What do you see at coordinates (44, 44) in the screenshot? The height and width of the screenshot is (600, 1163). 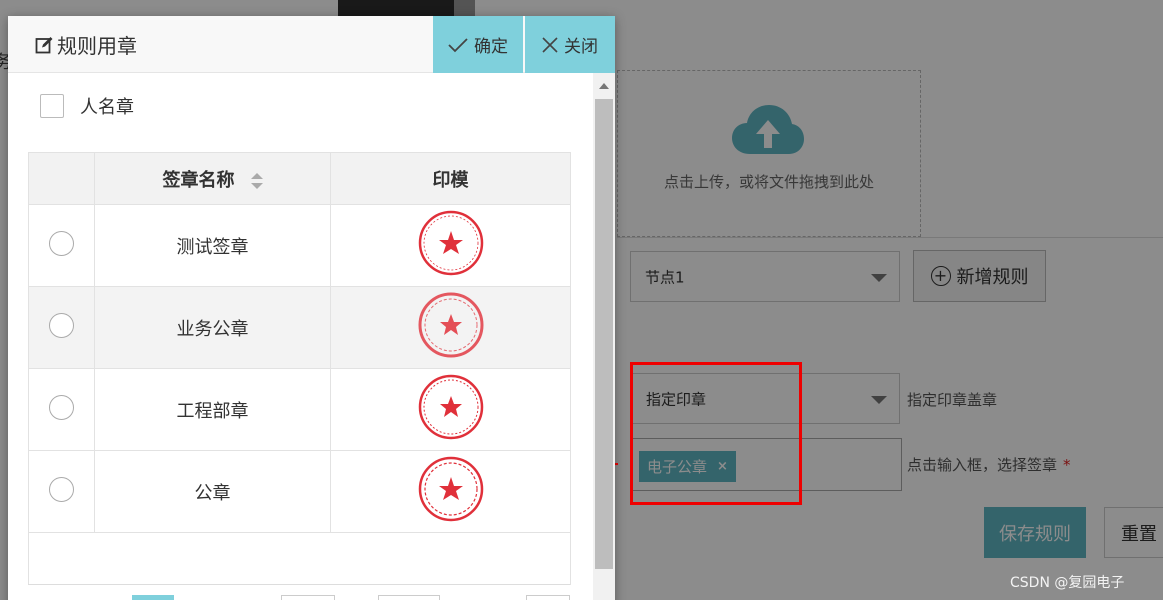 I see `edit-icon` at bounding box center [44, 44].